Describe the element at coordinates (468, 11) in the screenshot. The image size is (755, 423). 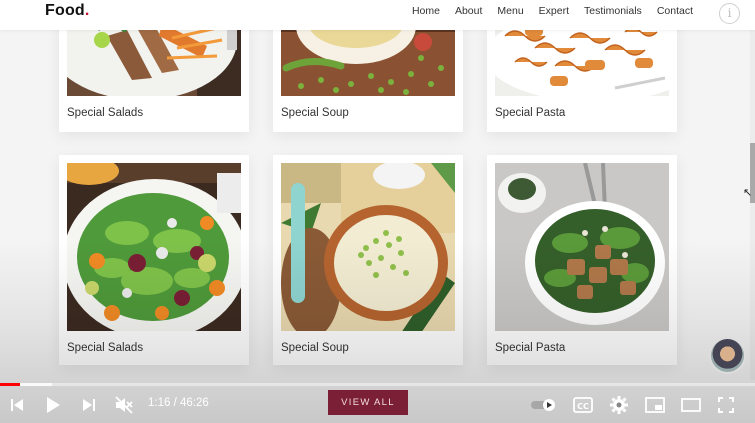
I see `nav-about: About` at that location.